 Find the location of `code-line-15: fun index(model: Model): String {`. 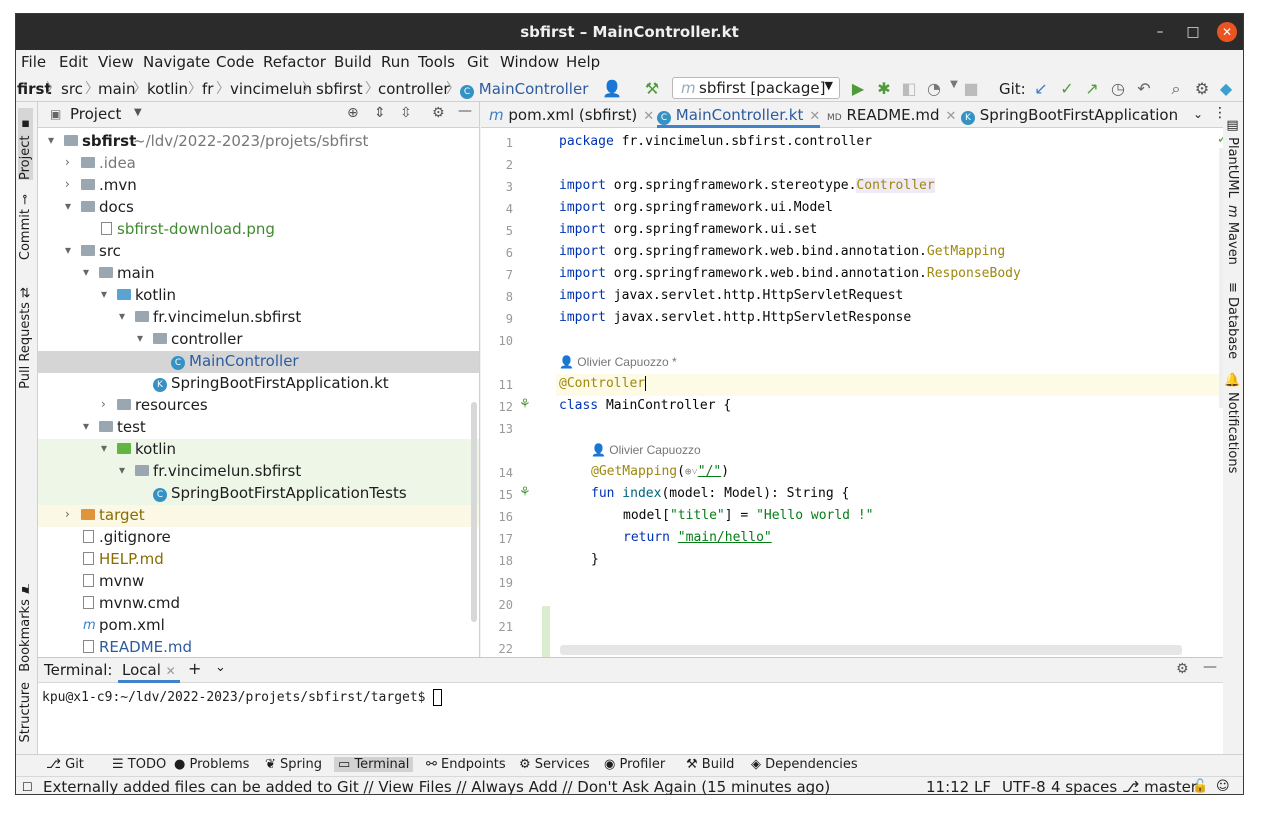

code-line-15: fun index(model: Model): String { is located at coordinates (720, 493).